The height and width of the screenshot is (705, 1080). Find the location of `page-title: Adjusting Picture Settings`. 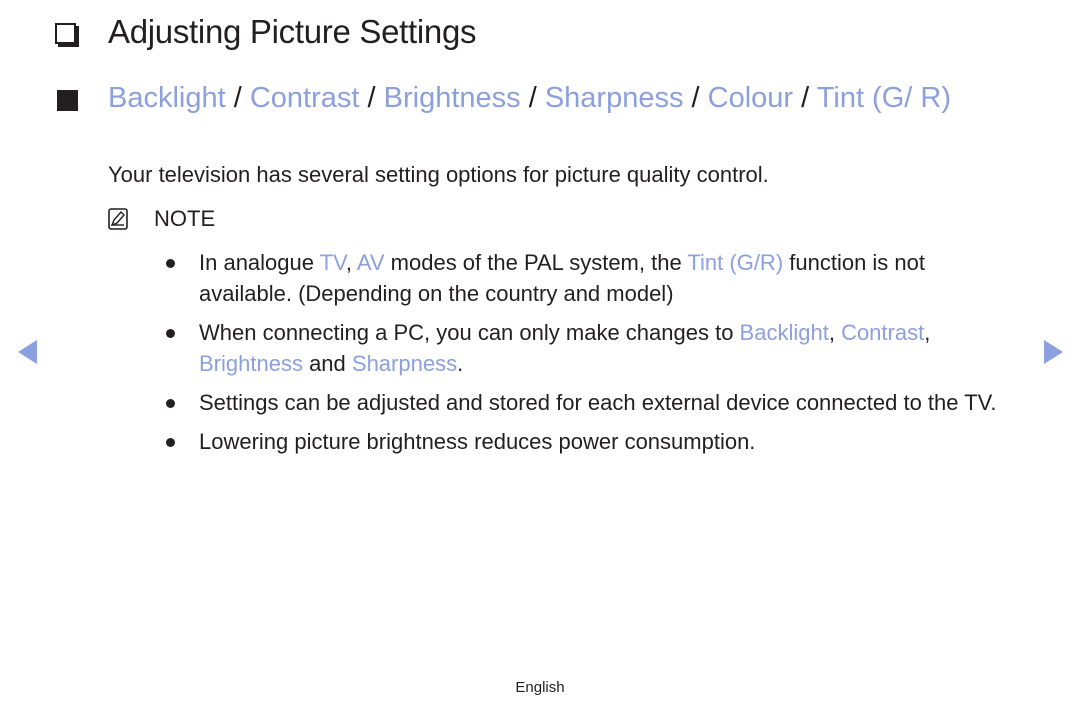

page-title: Adjusting Picture Settings is located at coordinates (292, 31).